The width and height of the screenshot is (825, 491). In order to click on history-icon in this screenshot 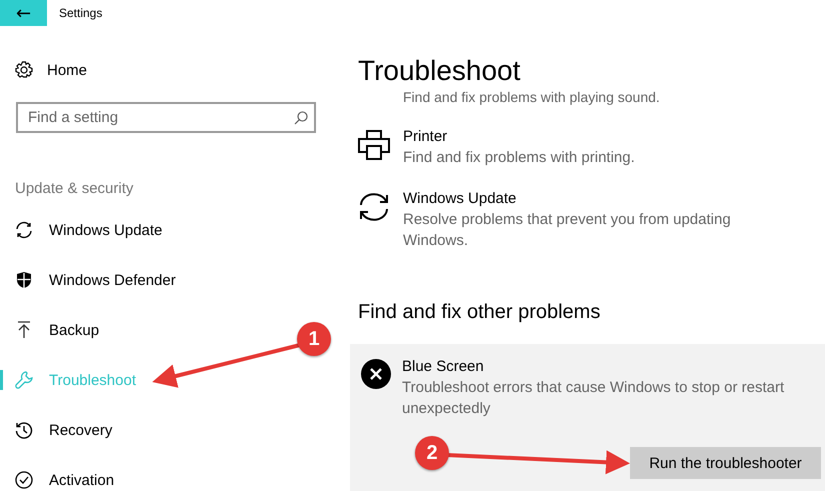, I will do `click(24, 430)`.